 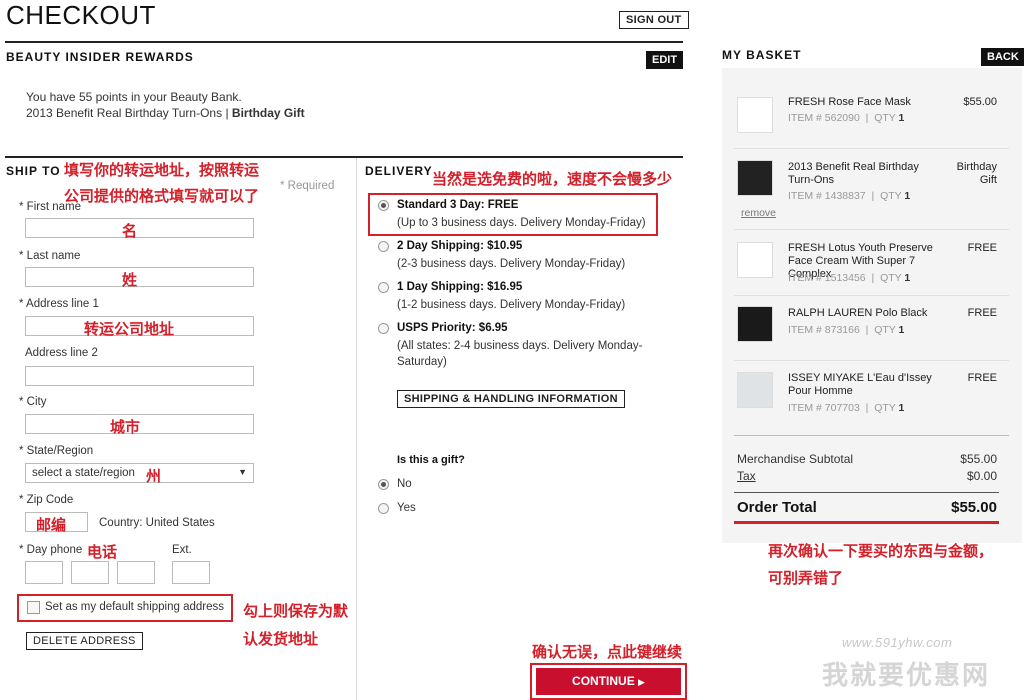 I want to click on last-name-label: * Last name, so click(x=50, y=256).